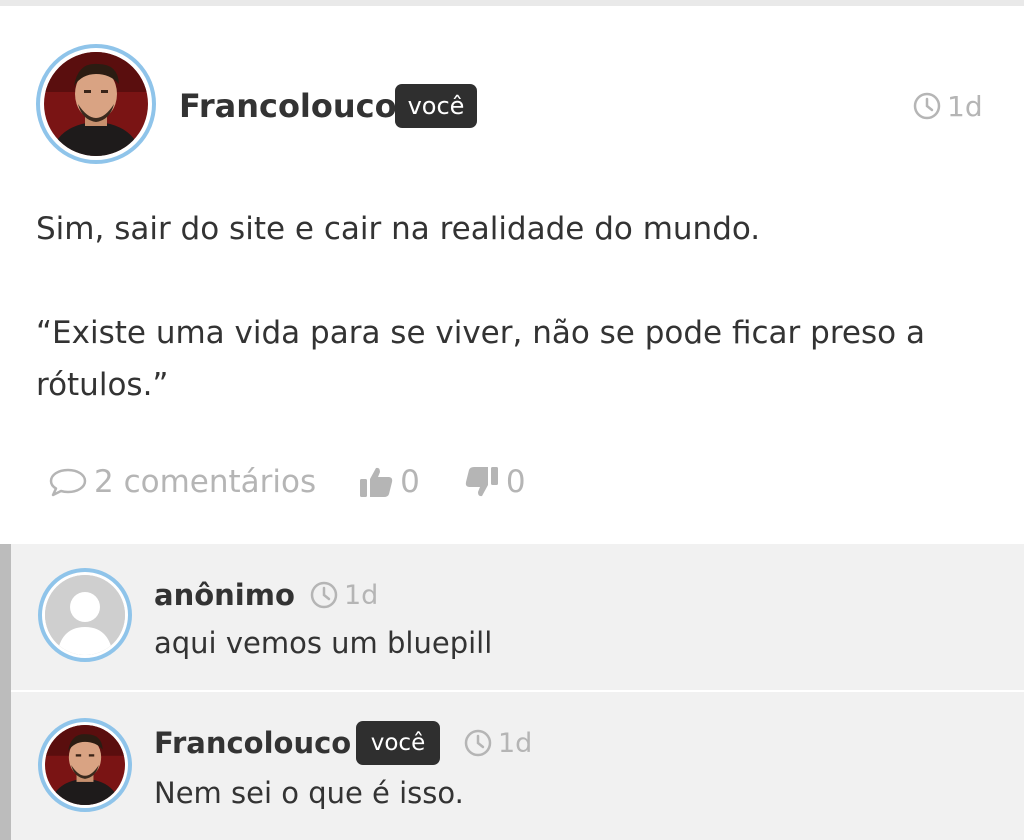  I want to click on comments-link: 2 comentários, so click(182, 482).